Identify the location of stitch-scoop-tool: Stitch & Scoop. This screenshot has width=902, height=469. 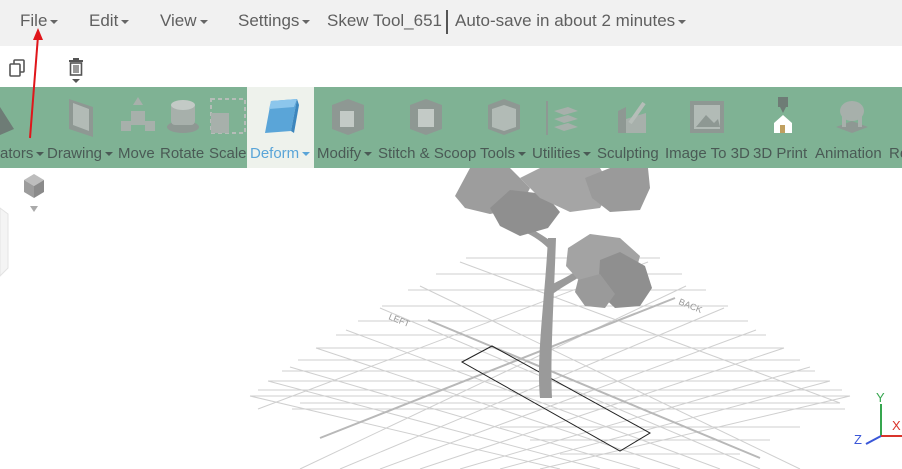
(428, 127).